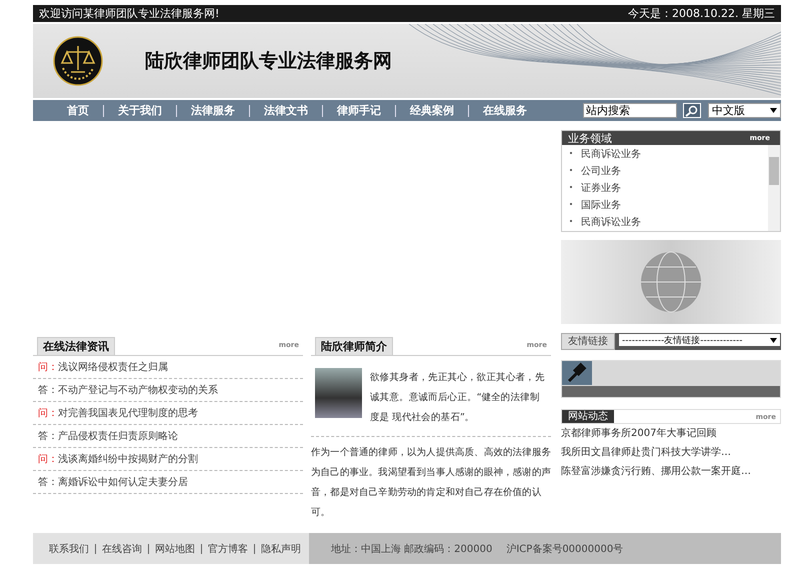  I want to click on gavel-icon, so click(577, 373).